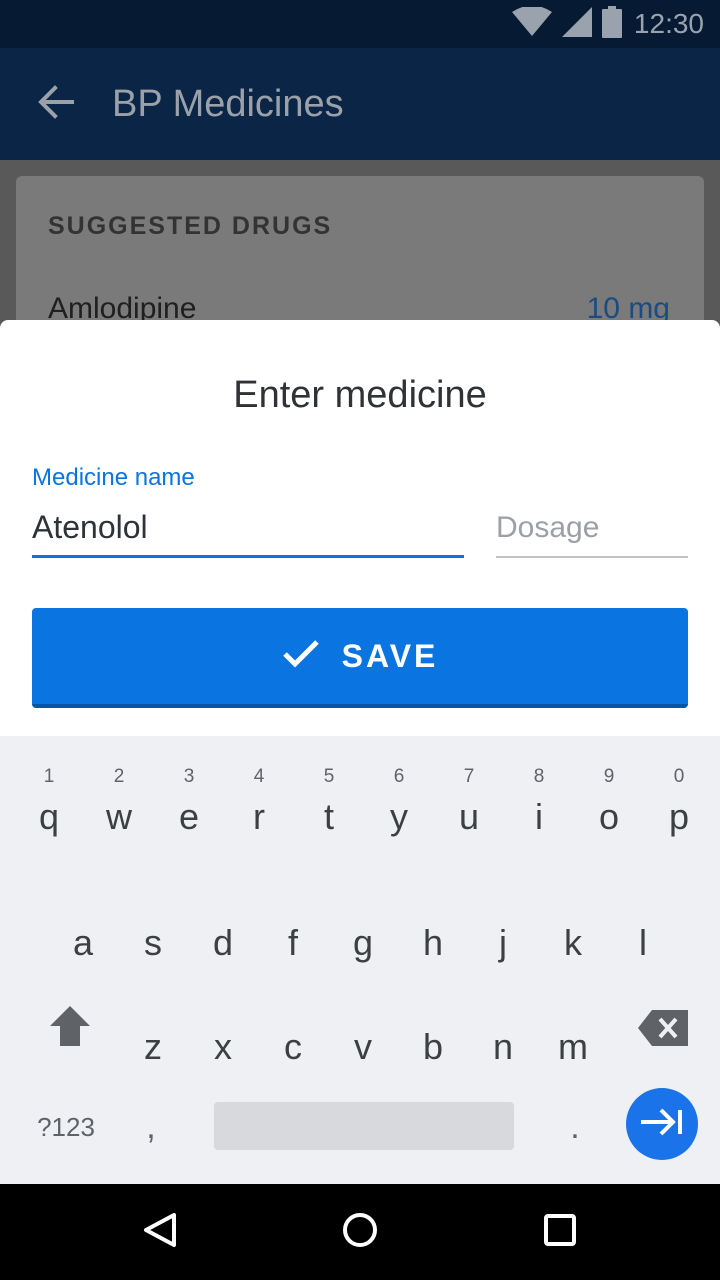  I want to click on suggested-drugs-label: SUGGESTED DRUGS, so click(190, 226).